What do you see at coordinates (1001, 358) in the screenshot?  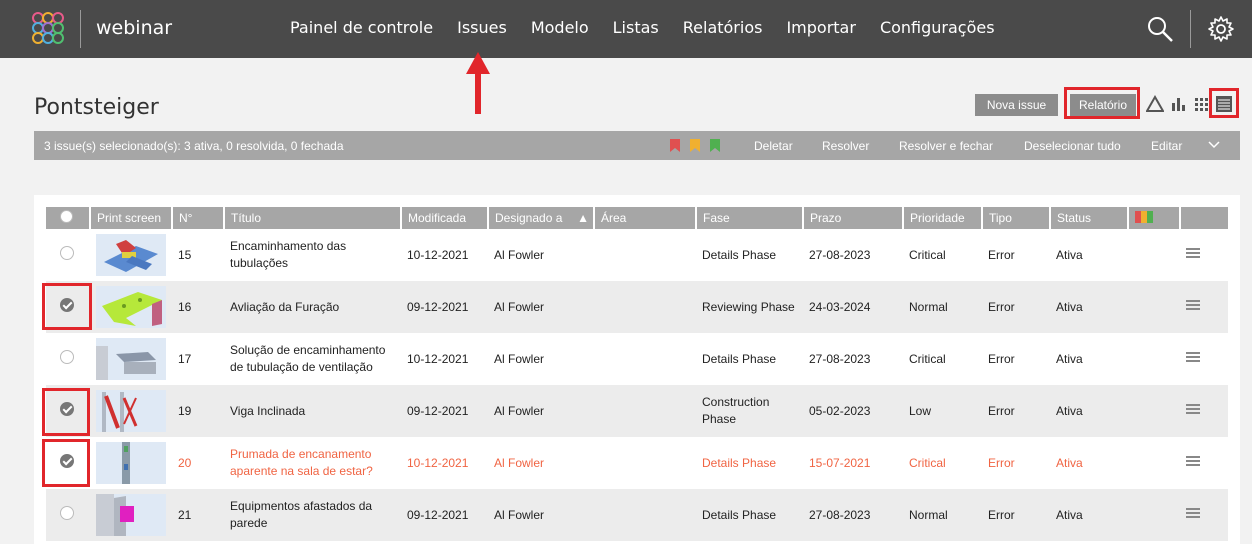 I see `issue-type: Error` at bounding box center [1001, 358].